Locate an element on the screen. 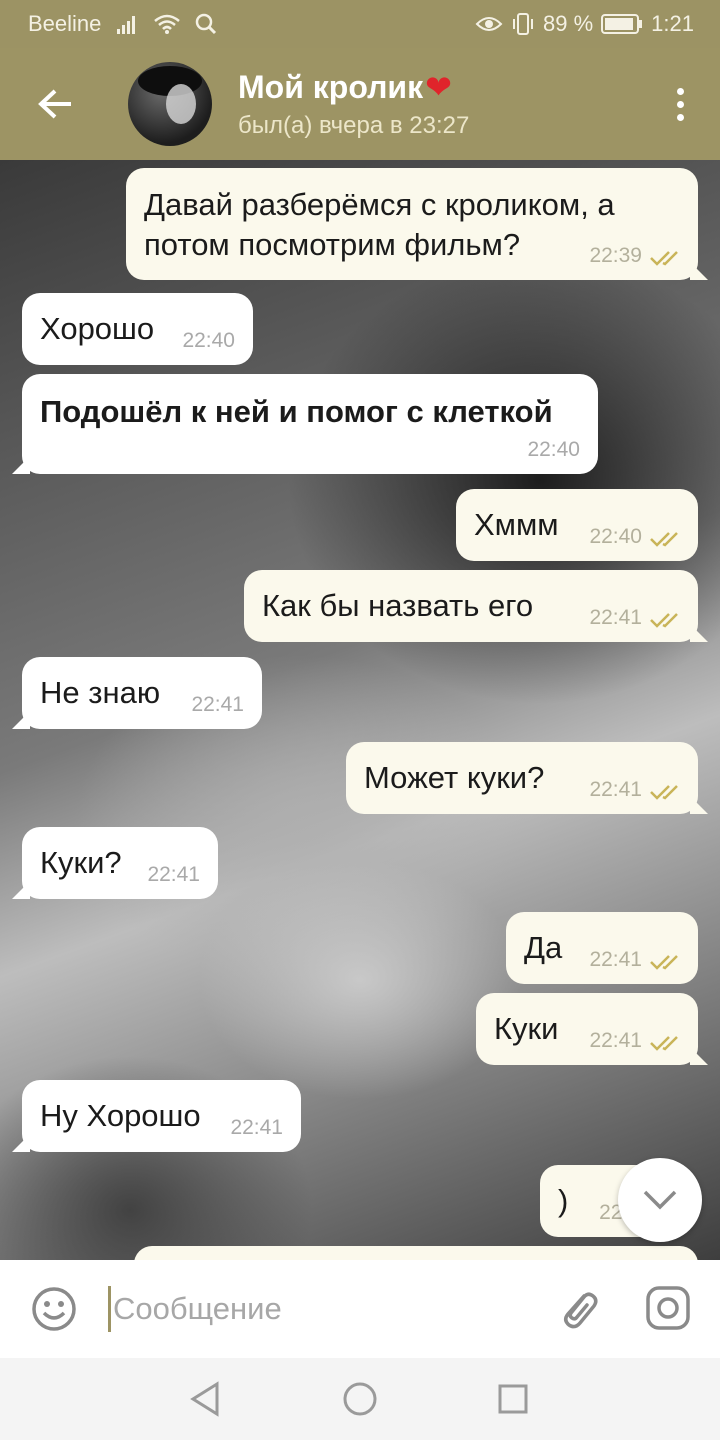 This screenshot has width=720, height=1440. message-incoming: Куки? 22:41 is located at coordinates (115, 863).